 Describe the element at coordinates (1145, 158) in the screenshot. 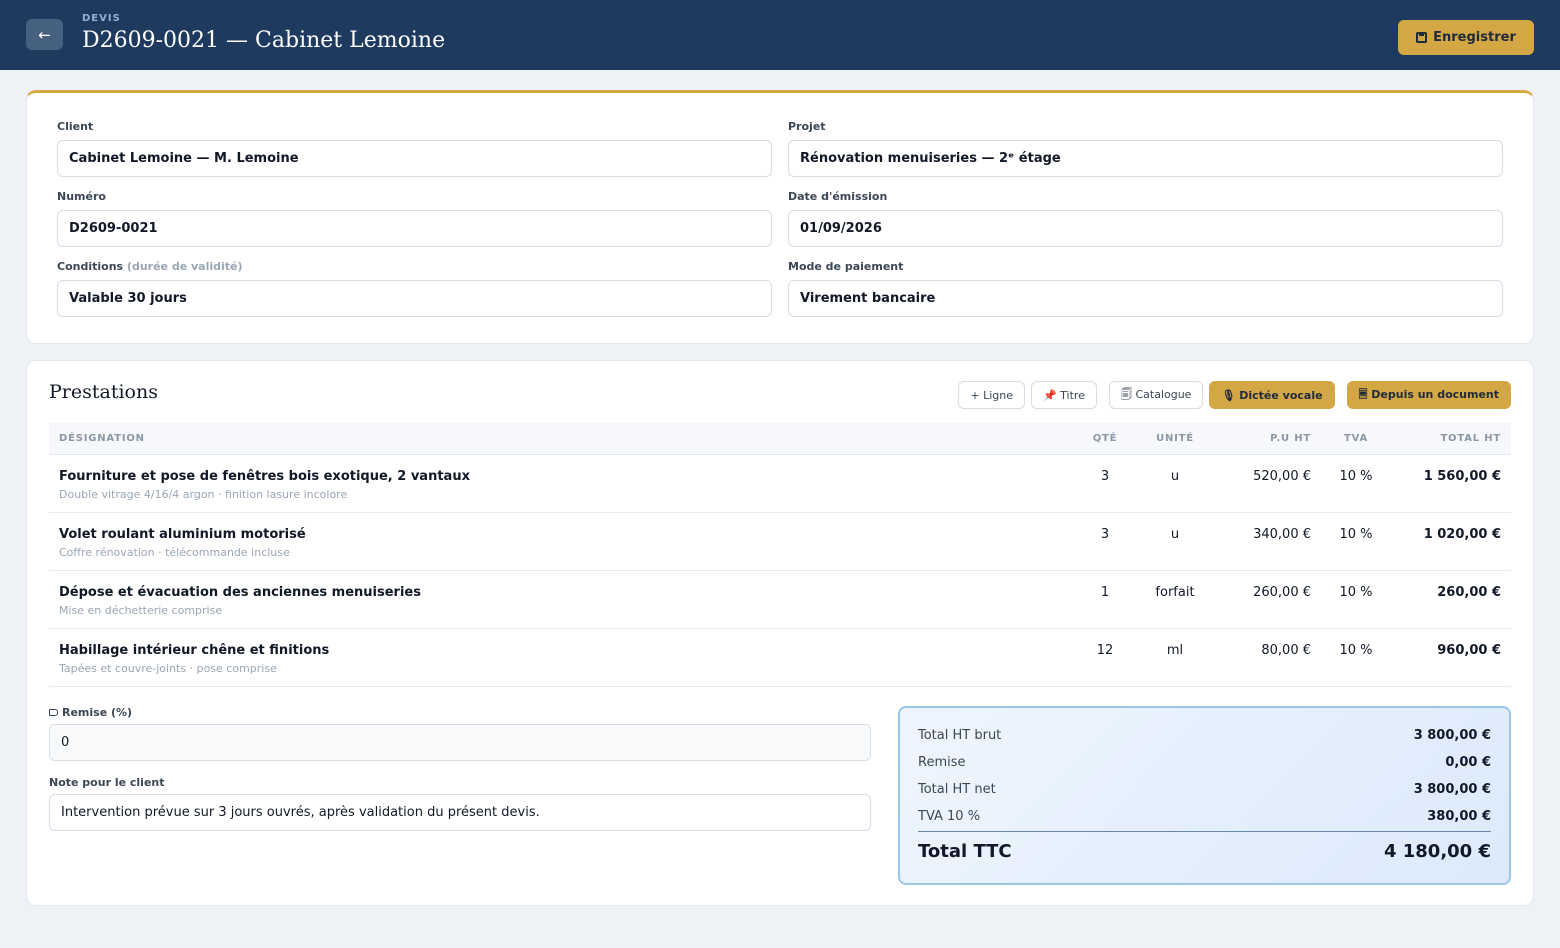

I see `project-field: Rénovation menuiseries — 2ᵉ étage` at that location.